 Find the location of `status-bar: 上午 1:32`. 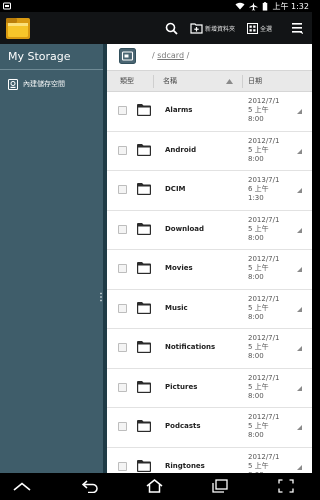

status-bar: 上午 1:32 is located at coordinates (156, 6).